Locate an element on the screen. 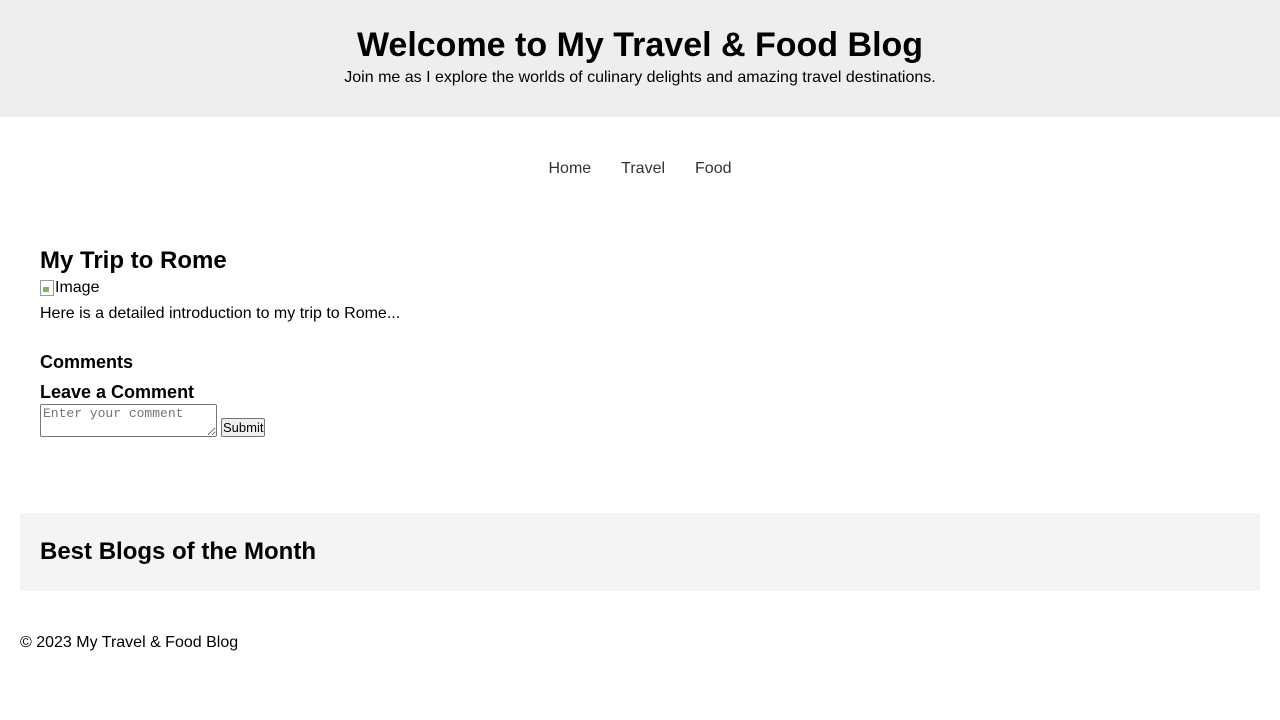 The image size is (1280, 720). nav-link-home: Home is located at coordinates (569, 169).